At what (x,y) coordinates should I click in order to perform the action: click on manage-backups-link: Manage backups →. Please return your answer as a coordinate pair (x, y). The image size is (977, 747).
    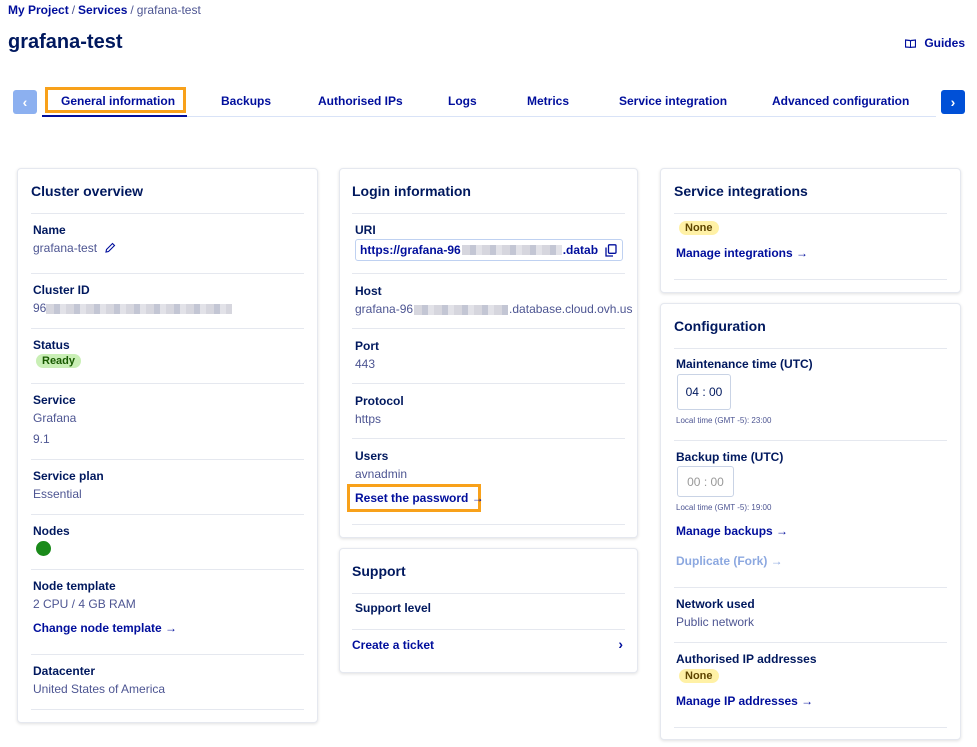
    Looking at the image, I should click on (732, 531).